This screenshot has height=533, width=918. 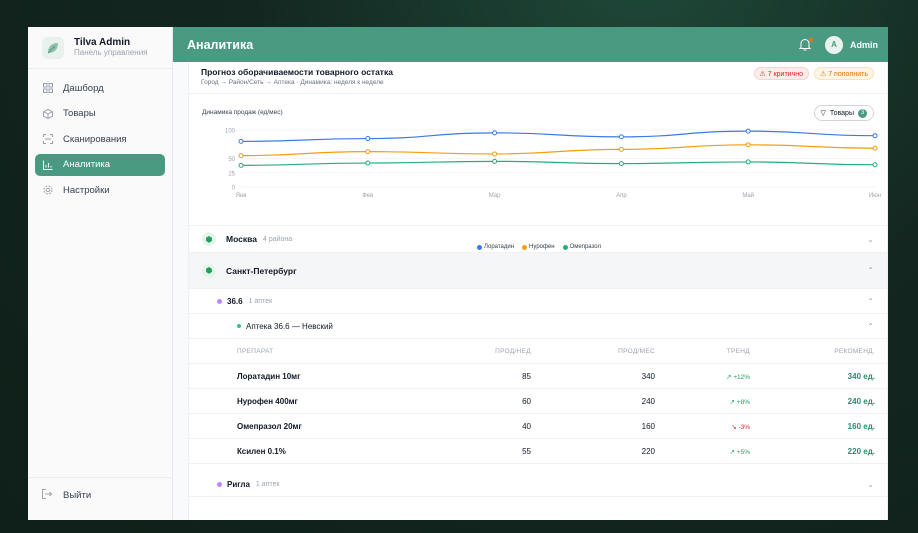 What do you see at coordinates (740, 427) in the screenshot?
I see `trend-cell: ↘ -3%` at bounding box center [740, 427].